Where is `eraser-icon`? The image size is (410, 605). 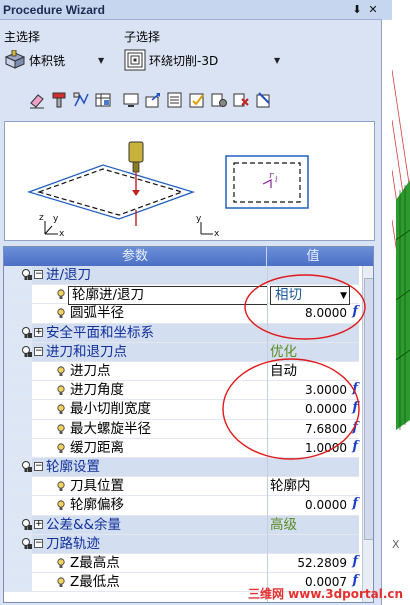 eraser-icon is located at coordinates (37, 100).